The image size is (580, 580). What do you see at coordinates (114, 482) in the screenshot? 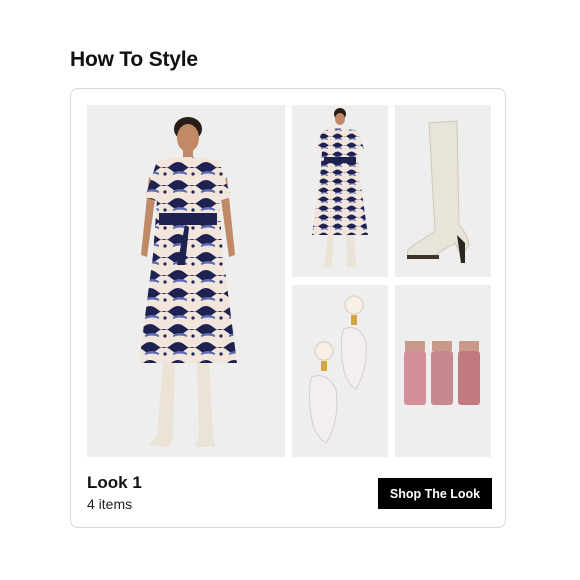
I see `look-title: Look 1` at bounding box center [114, 482].